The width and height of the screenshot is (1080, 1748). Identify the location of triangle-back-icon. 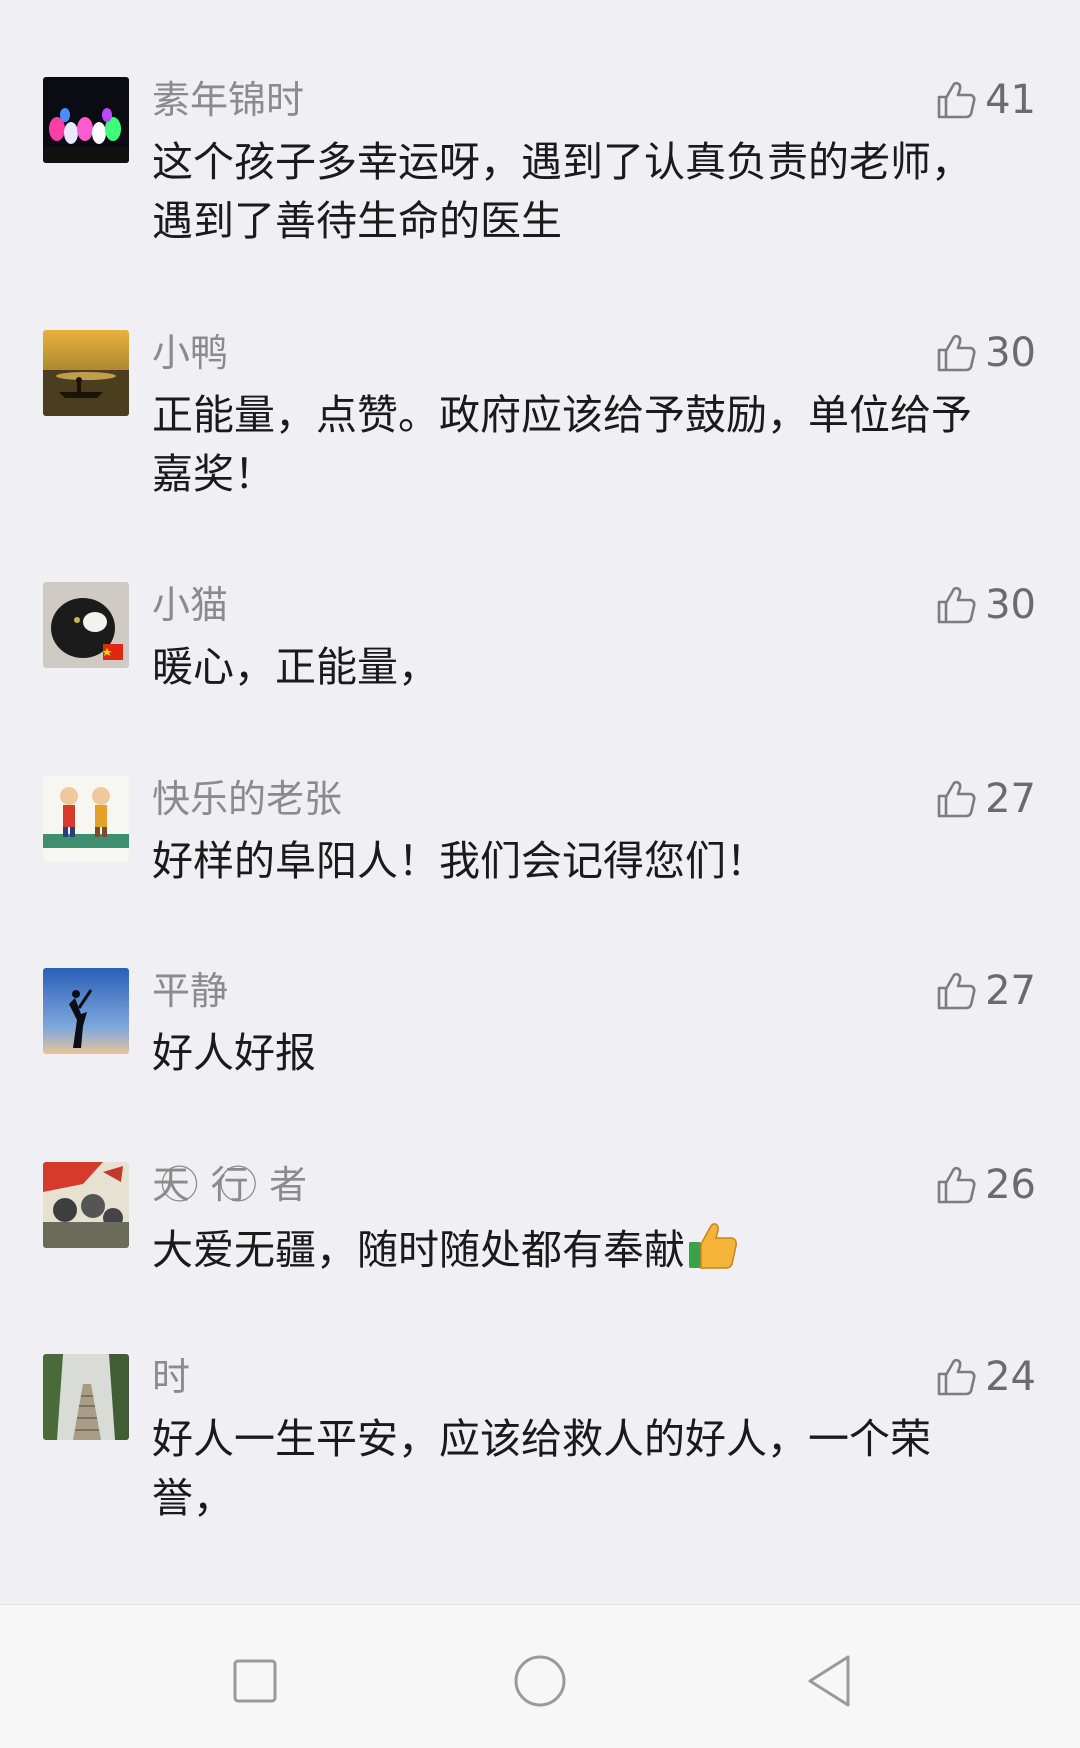
(829, 1681).